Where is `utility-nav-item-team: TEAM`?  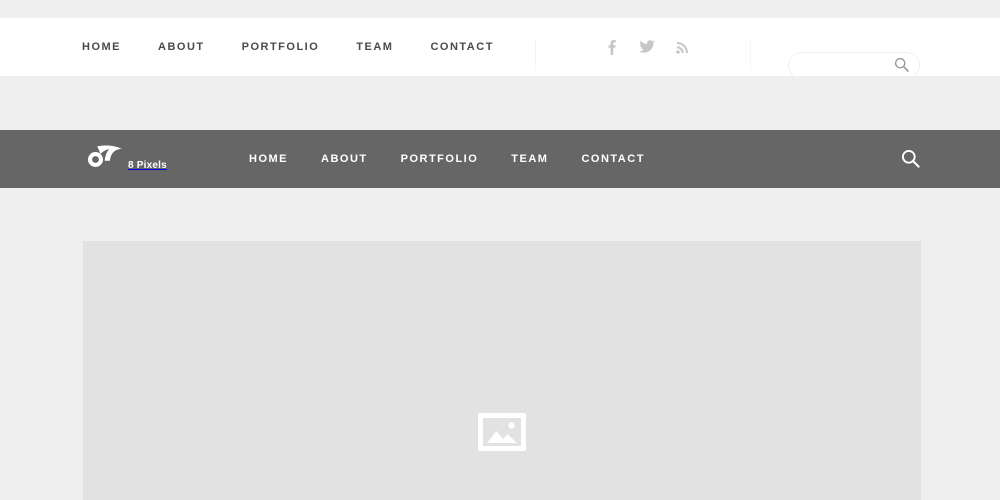 utility-nav-item-team: TEAM is located at coordinates (374, 47).